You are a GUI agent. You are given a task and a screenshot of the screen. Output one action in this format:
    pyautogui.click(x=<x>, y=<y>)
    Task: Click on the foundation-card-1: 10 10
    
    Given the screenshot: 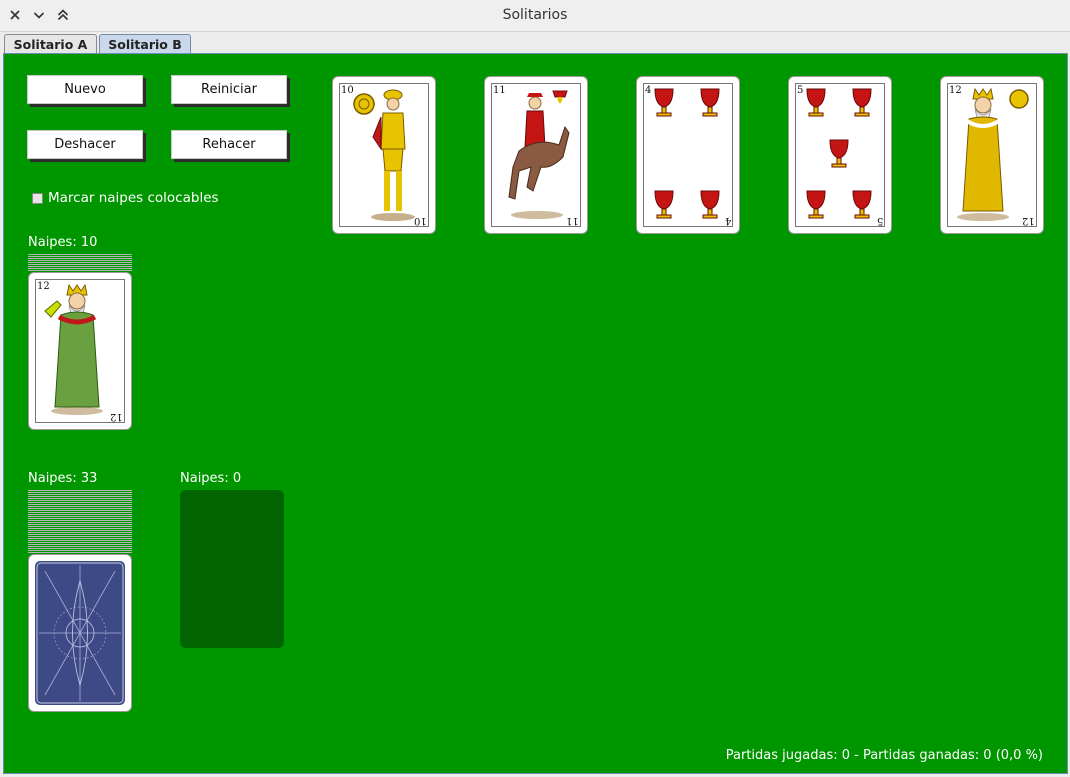 What is the action you would take?
    pyautogui.click(x=384, y=155)
    